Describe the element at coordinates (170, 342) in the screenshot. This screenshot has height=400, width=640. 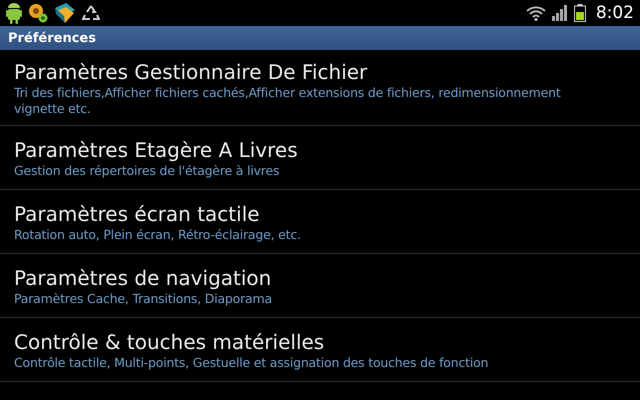
I see `preference-title: Contrôle & touches matérielles` at that location.